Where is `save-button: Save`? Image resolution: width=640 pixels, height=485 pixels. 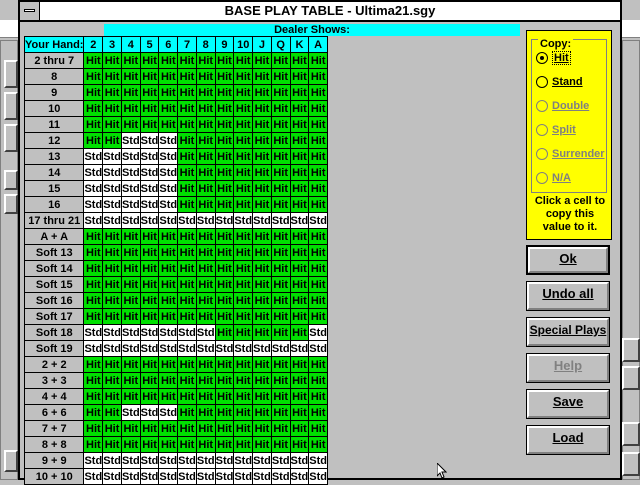 save-button: Save is located at coordinates (568, 404).